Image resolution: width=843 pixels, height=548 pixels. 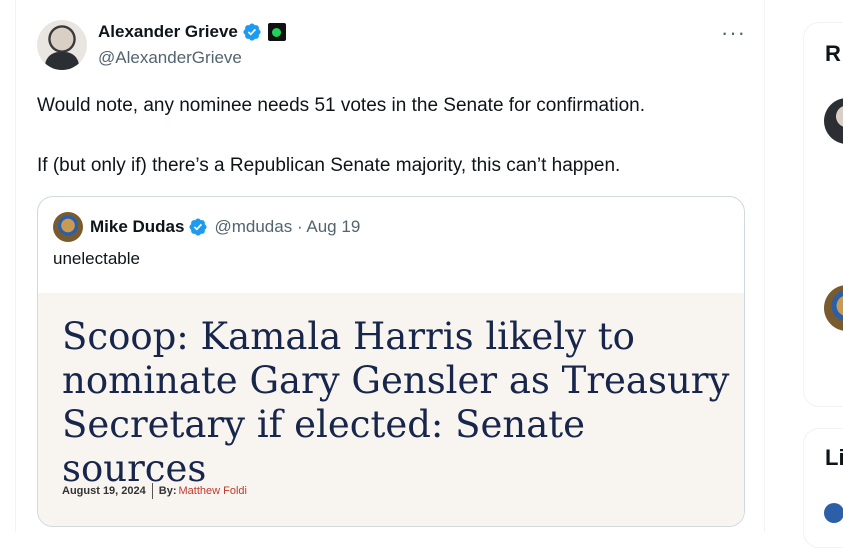 What do you see at coordinates (104, 491) in the screenshot?
I see `article-date: August 19, 2024` at bounding box center [104, 491].